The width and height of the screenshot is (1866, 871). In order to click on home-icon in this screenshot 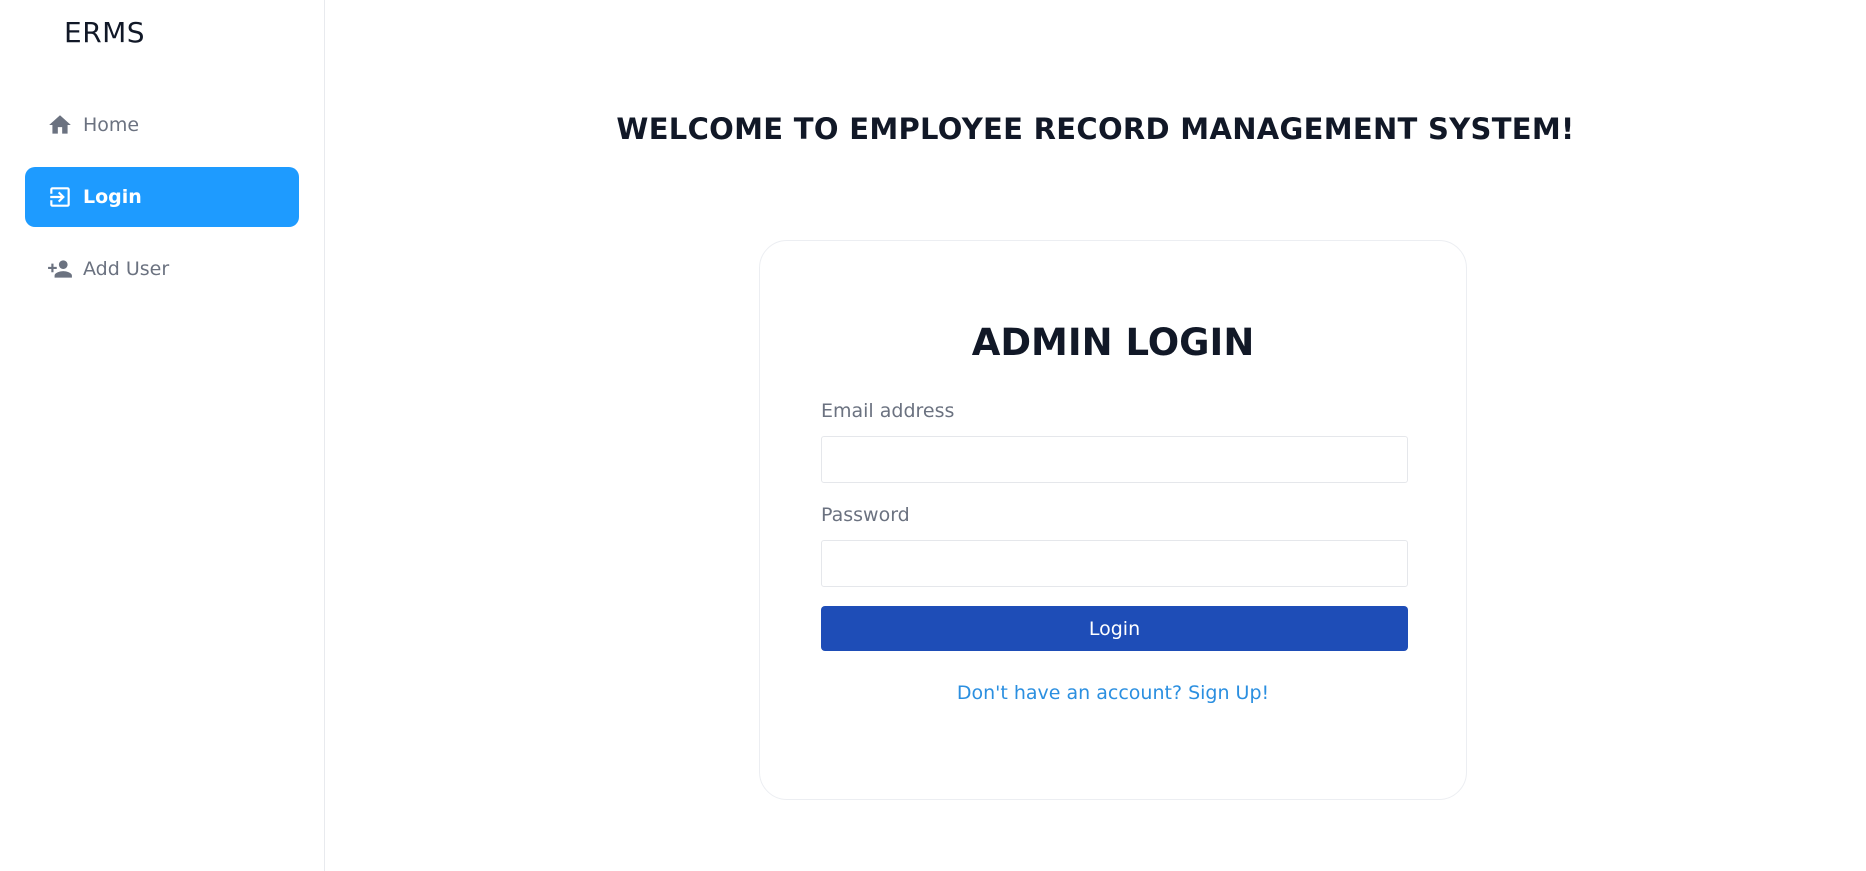, I will do `click(60, 125)`.